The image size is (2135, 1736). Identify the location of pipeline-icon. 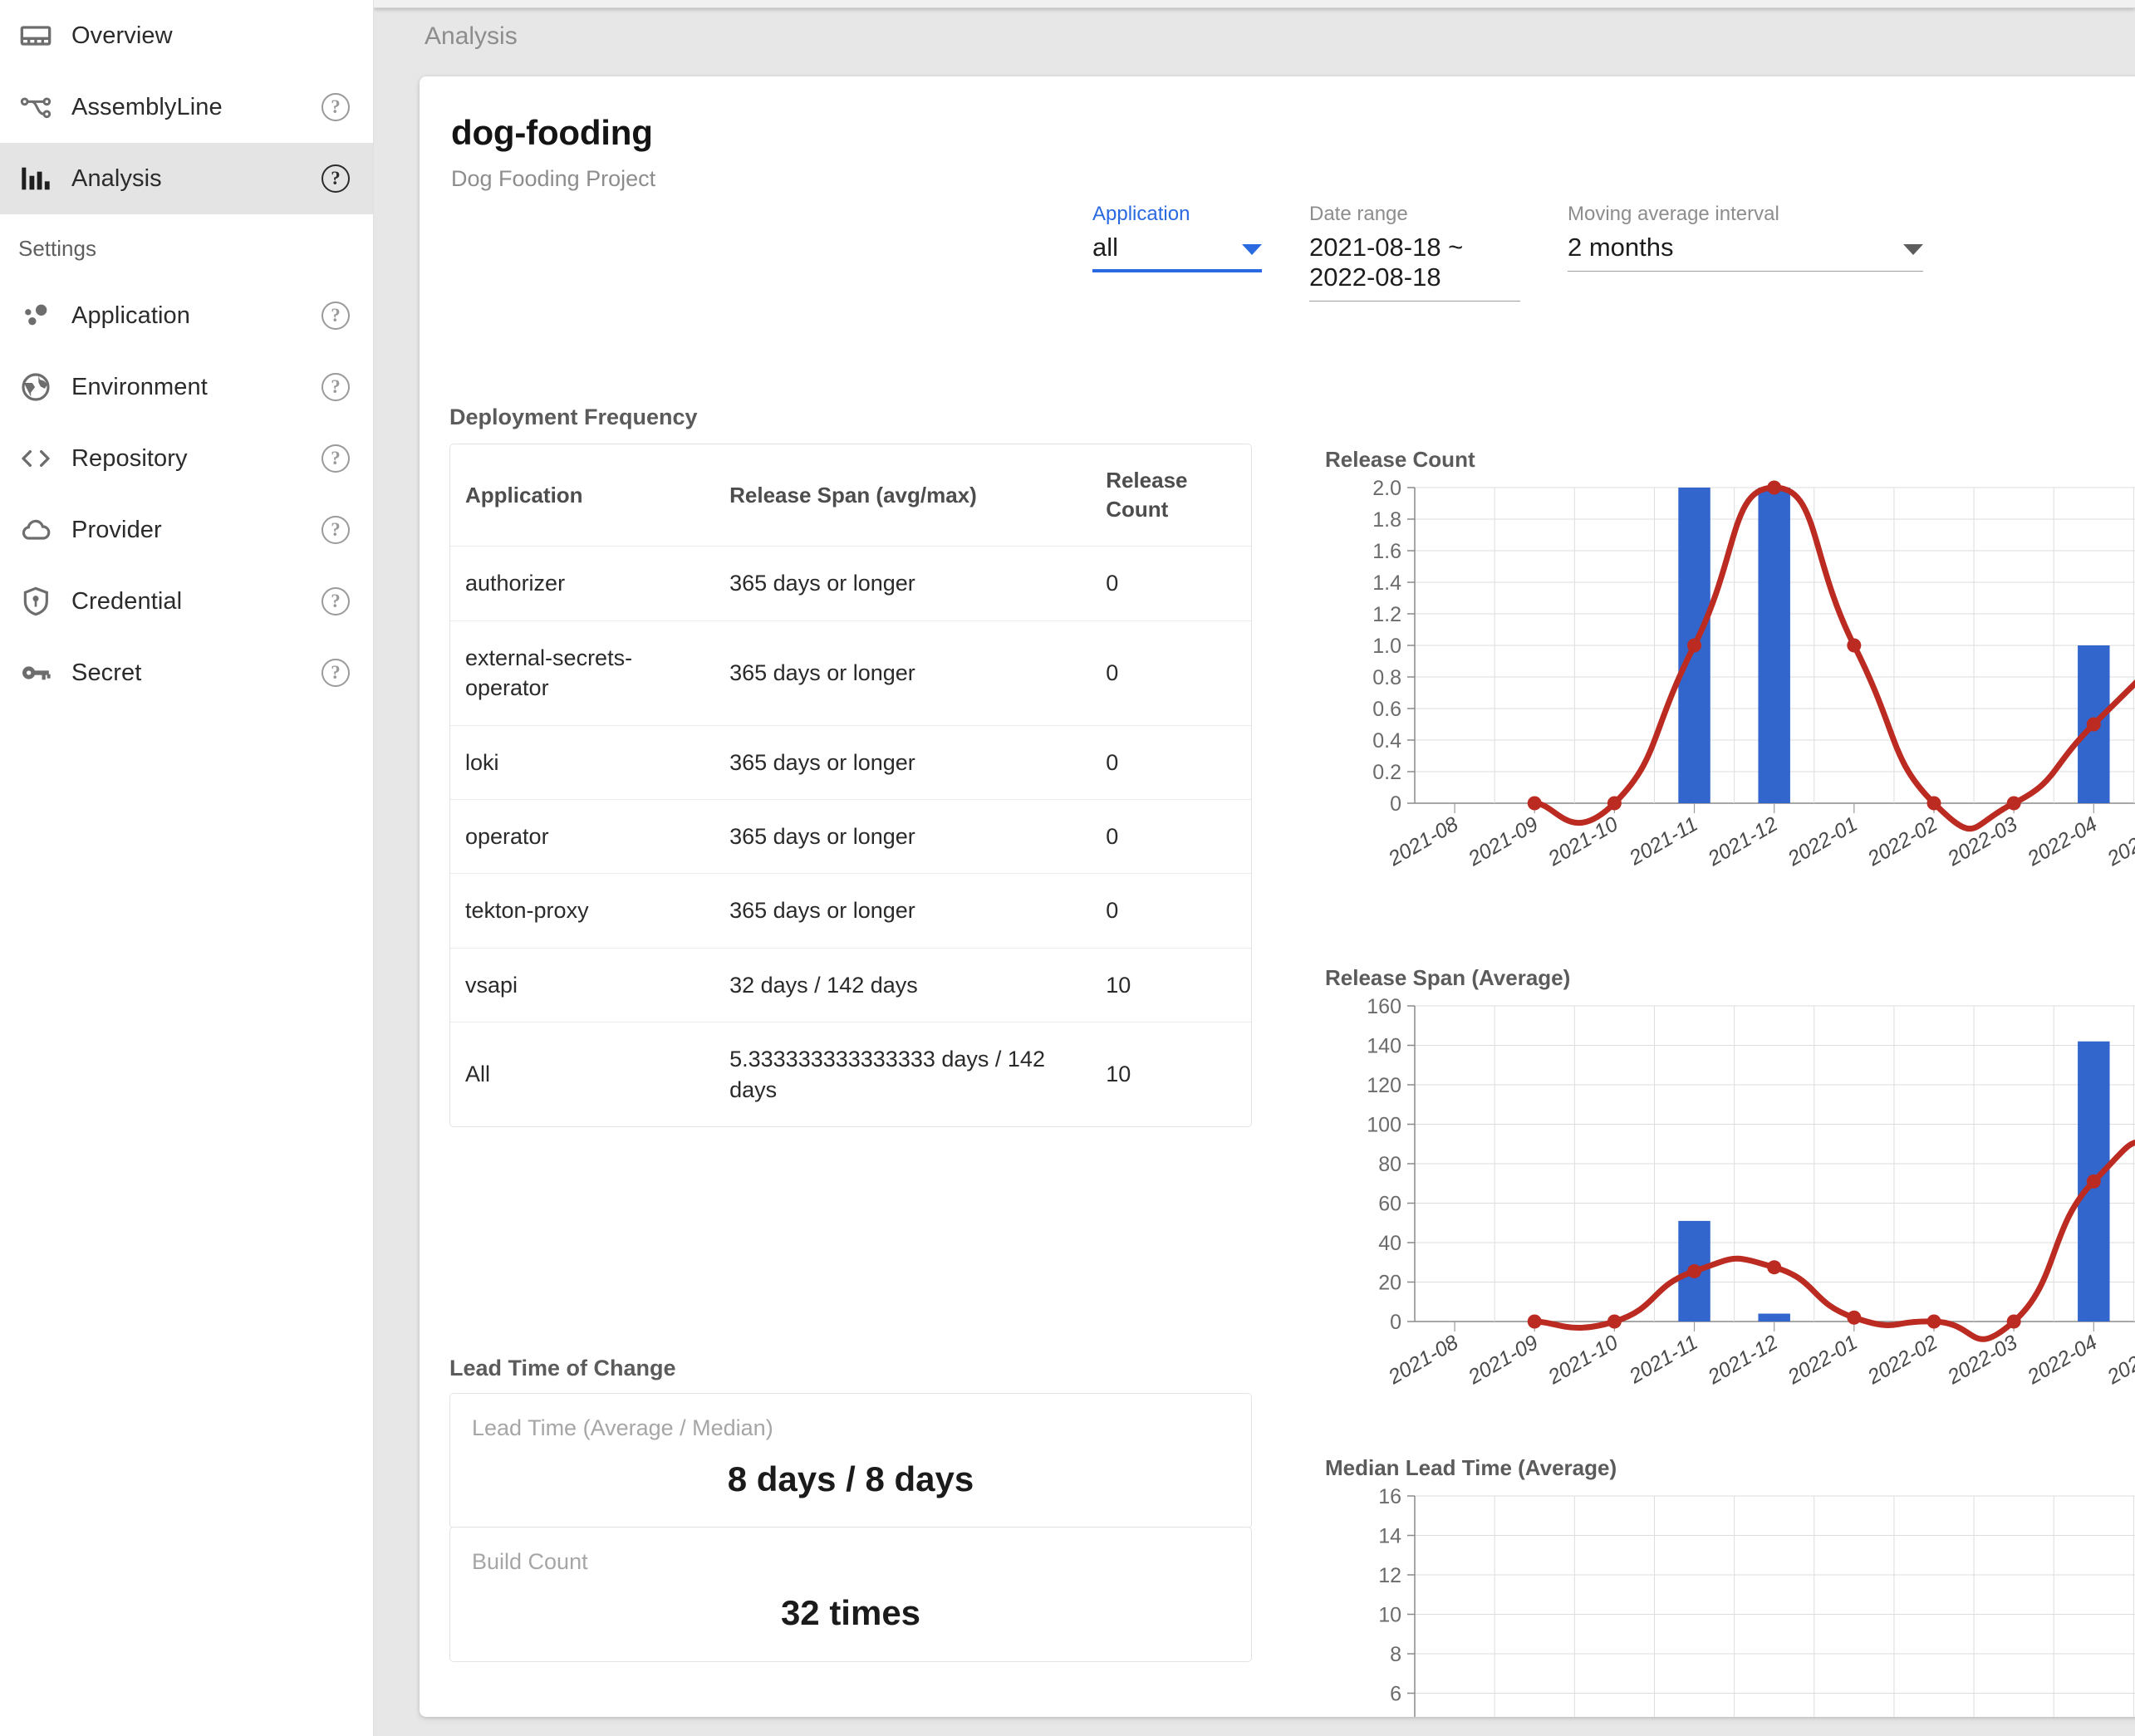
(36, 107).